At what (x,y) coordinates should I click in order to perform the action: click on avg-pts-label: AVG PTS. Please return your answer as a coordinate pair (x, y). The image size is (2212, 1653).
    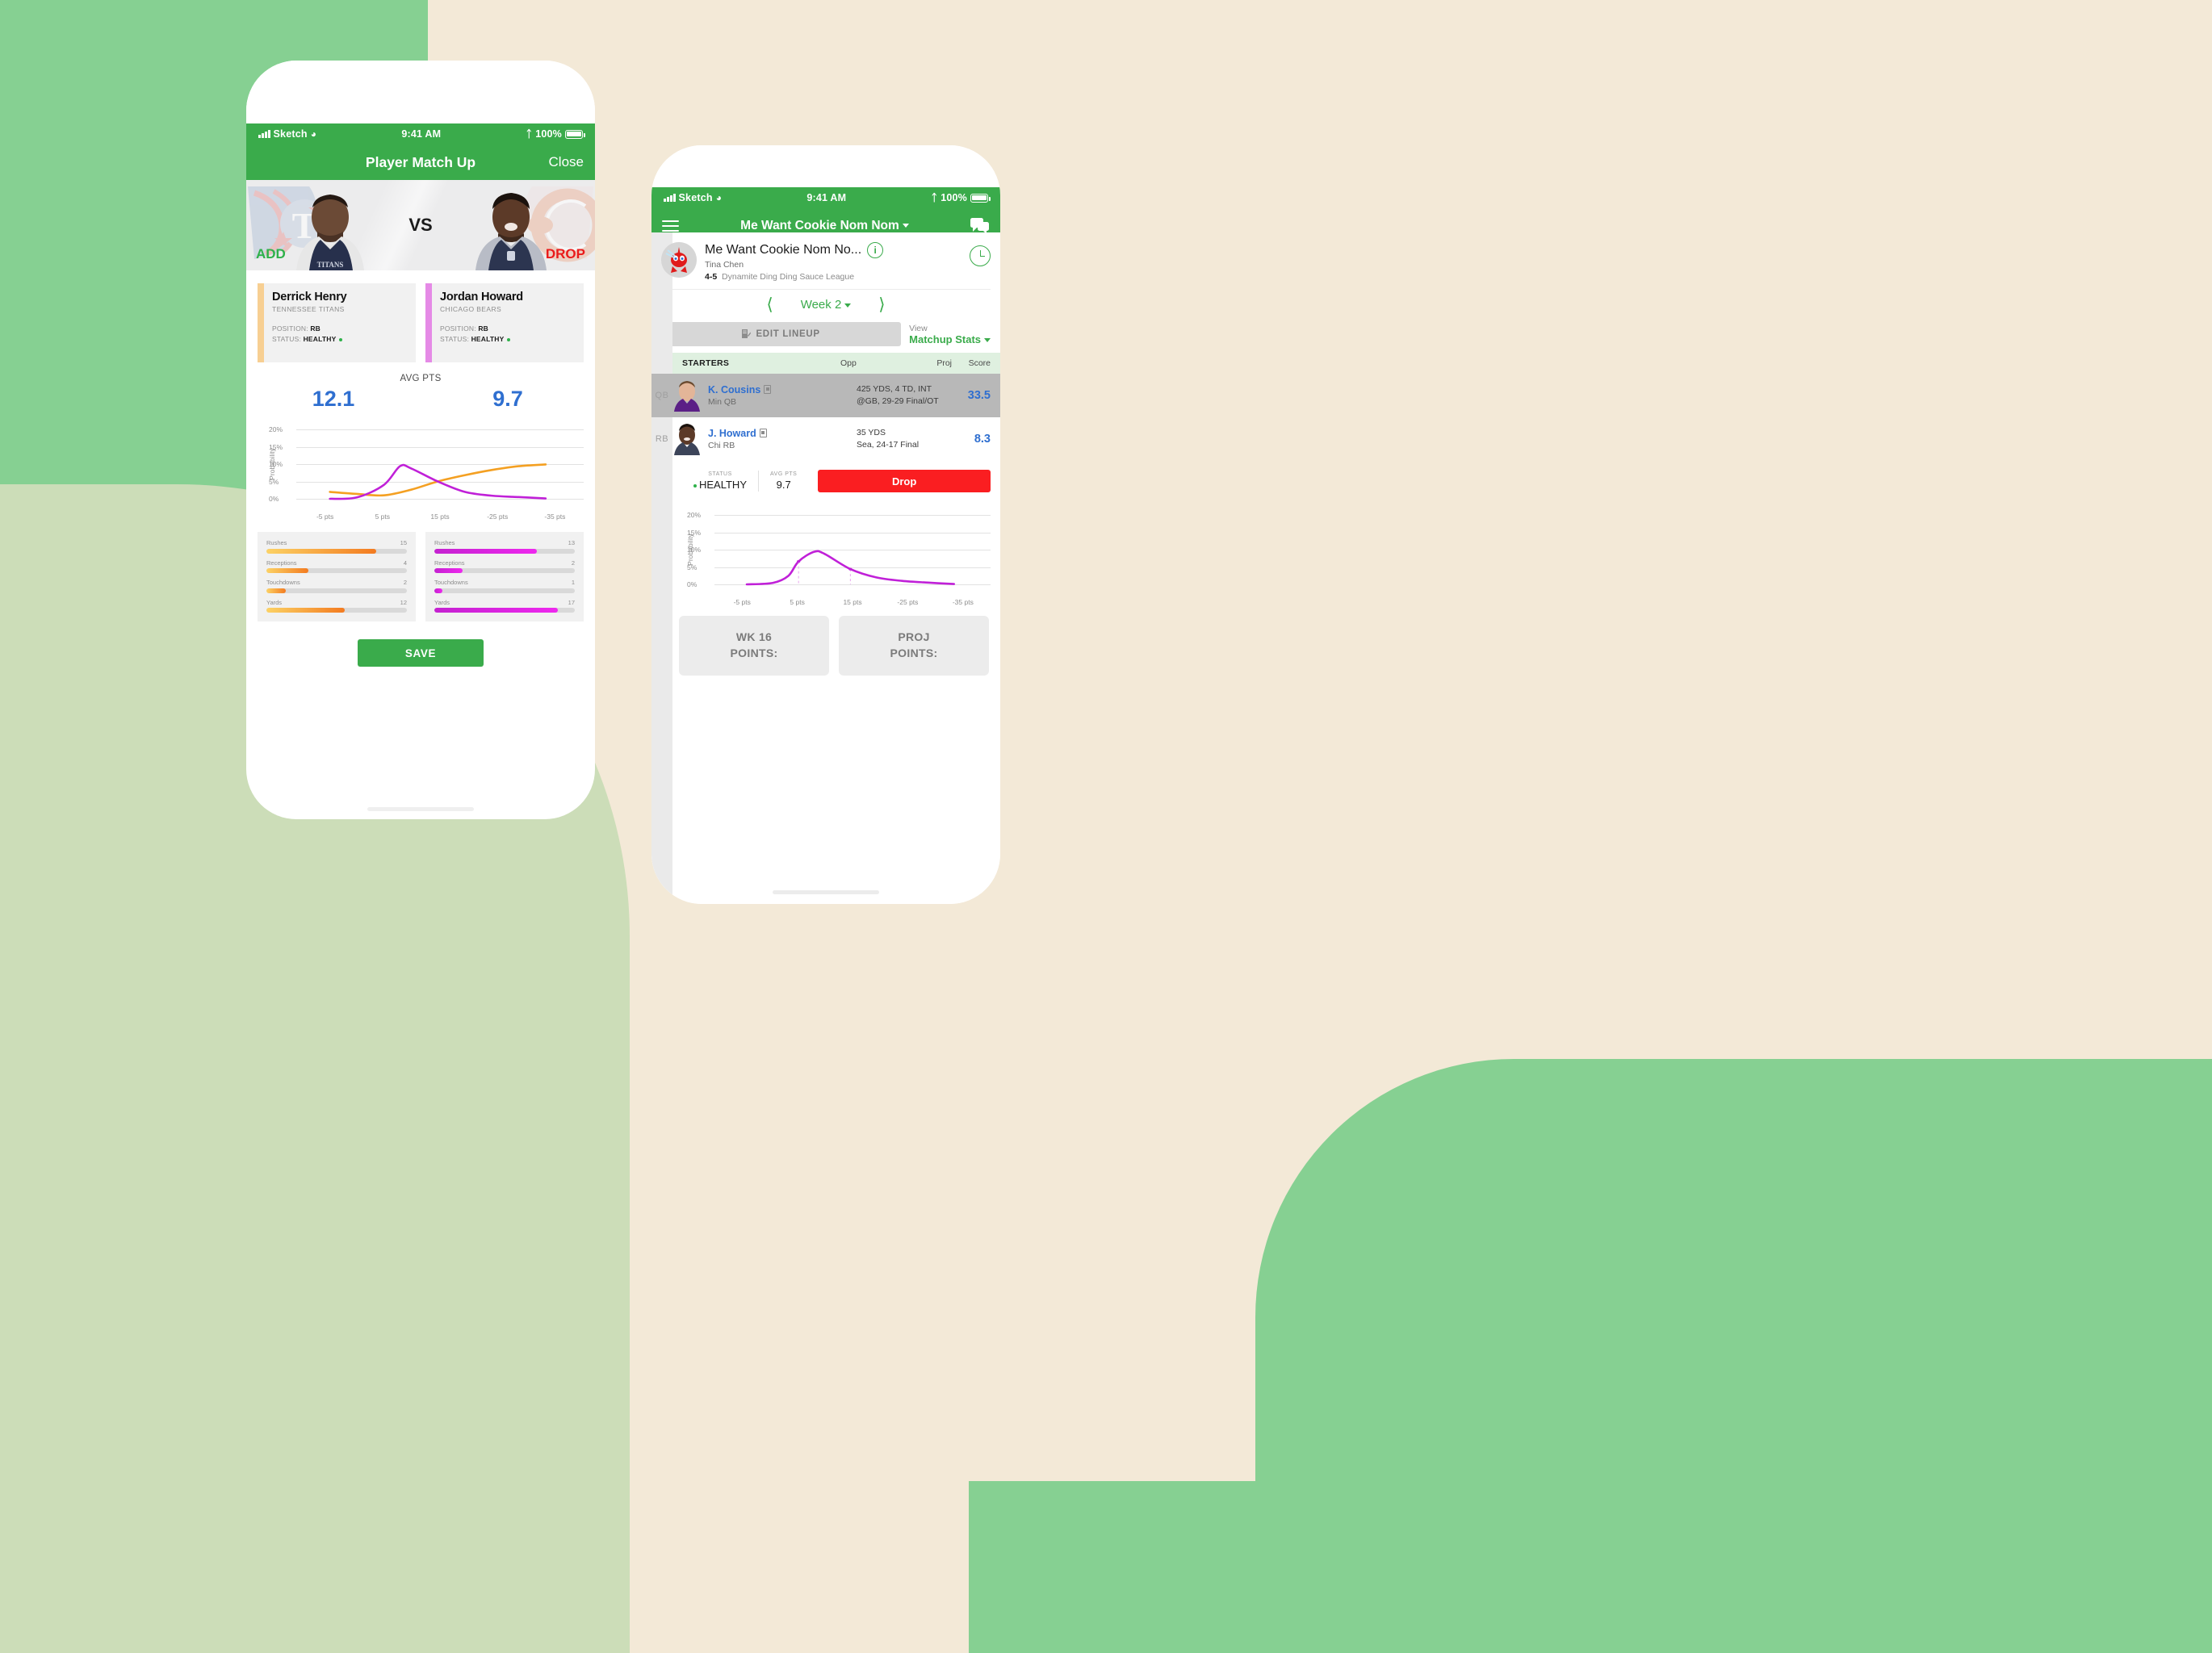
    Looking at the image, I should click on (784, 474).